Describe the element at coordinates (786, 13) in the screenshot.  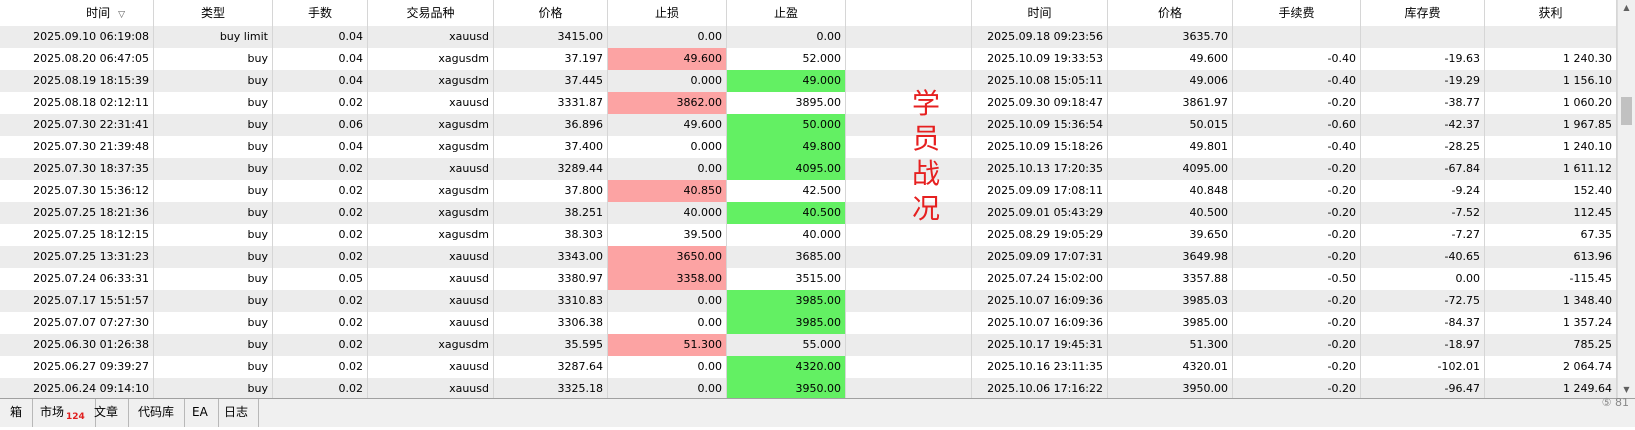
I see `col-header-take-profit: 止盈` at that location.